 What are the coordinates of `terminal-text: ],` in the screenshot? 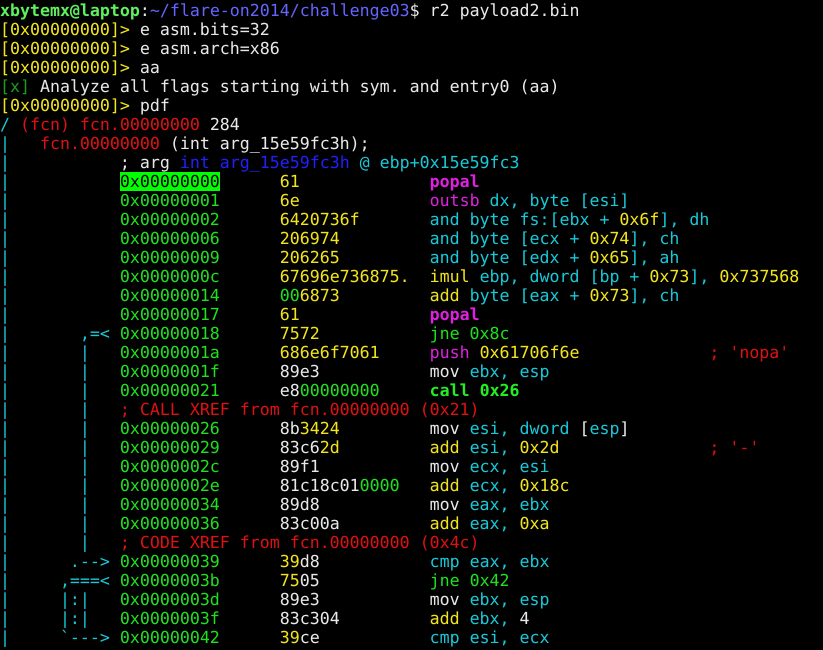 It's located at (699, 276).